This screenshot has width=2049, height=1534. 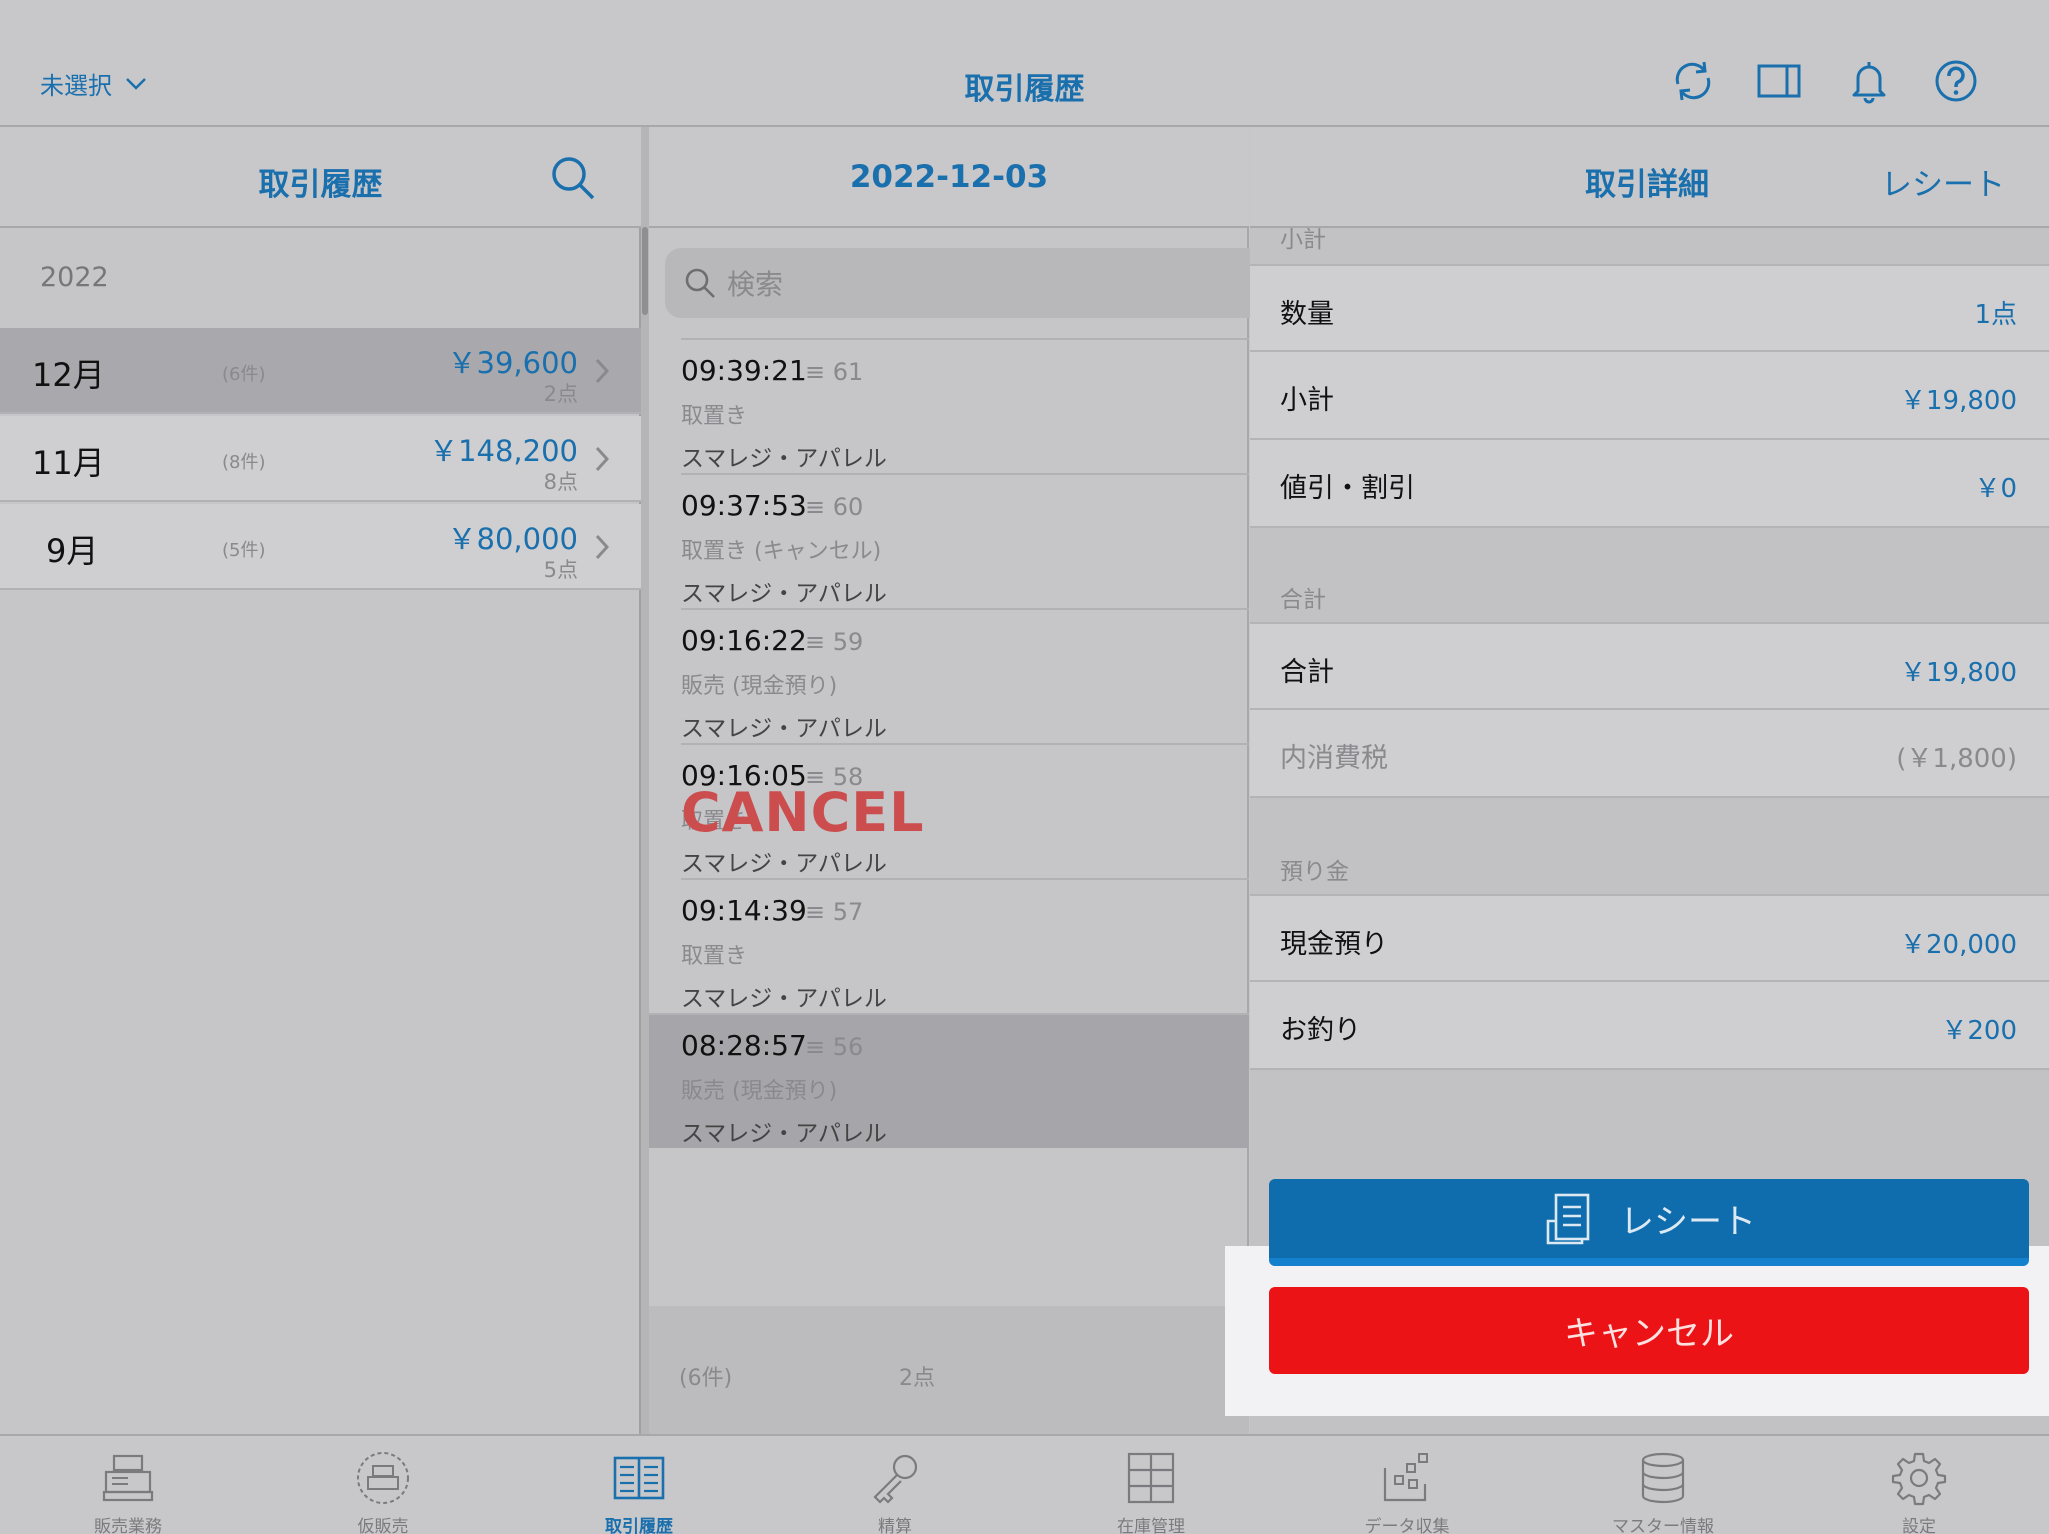 What do you see at coordinates (1307, 314) in the screenshot?
I see `detail-label: 数量` at bounding box center [1307, 314].